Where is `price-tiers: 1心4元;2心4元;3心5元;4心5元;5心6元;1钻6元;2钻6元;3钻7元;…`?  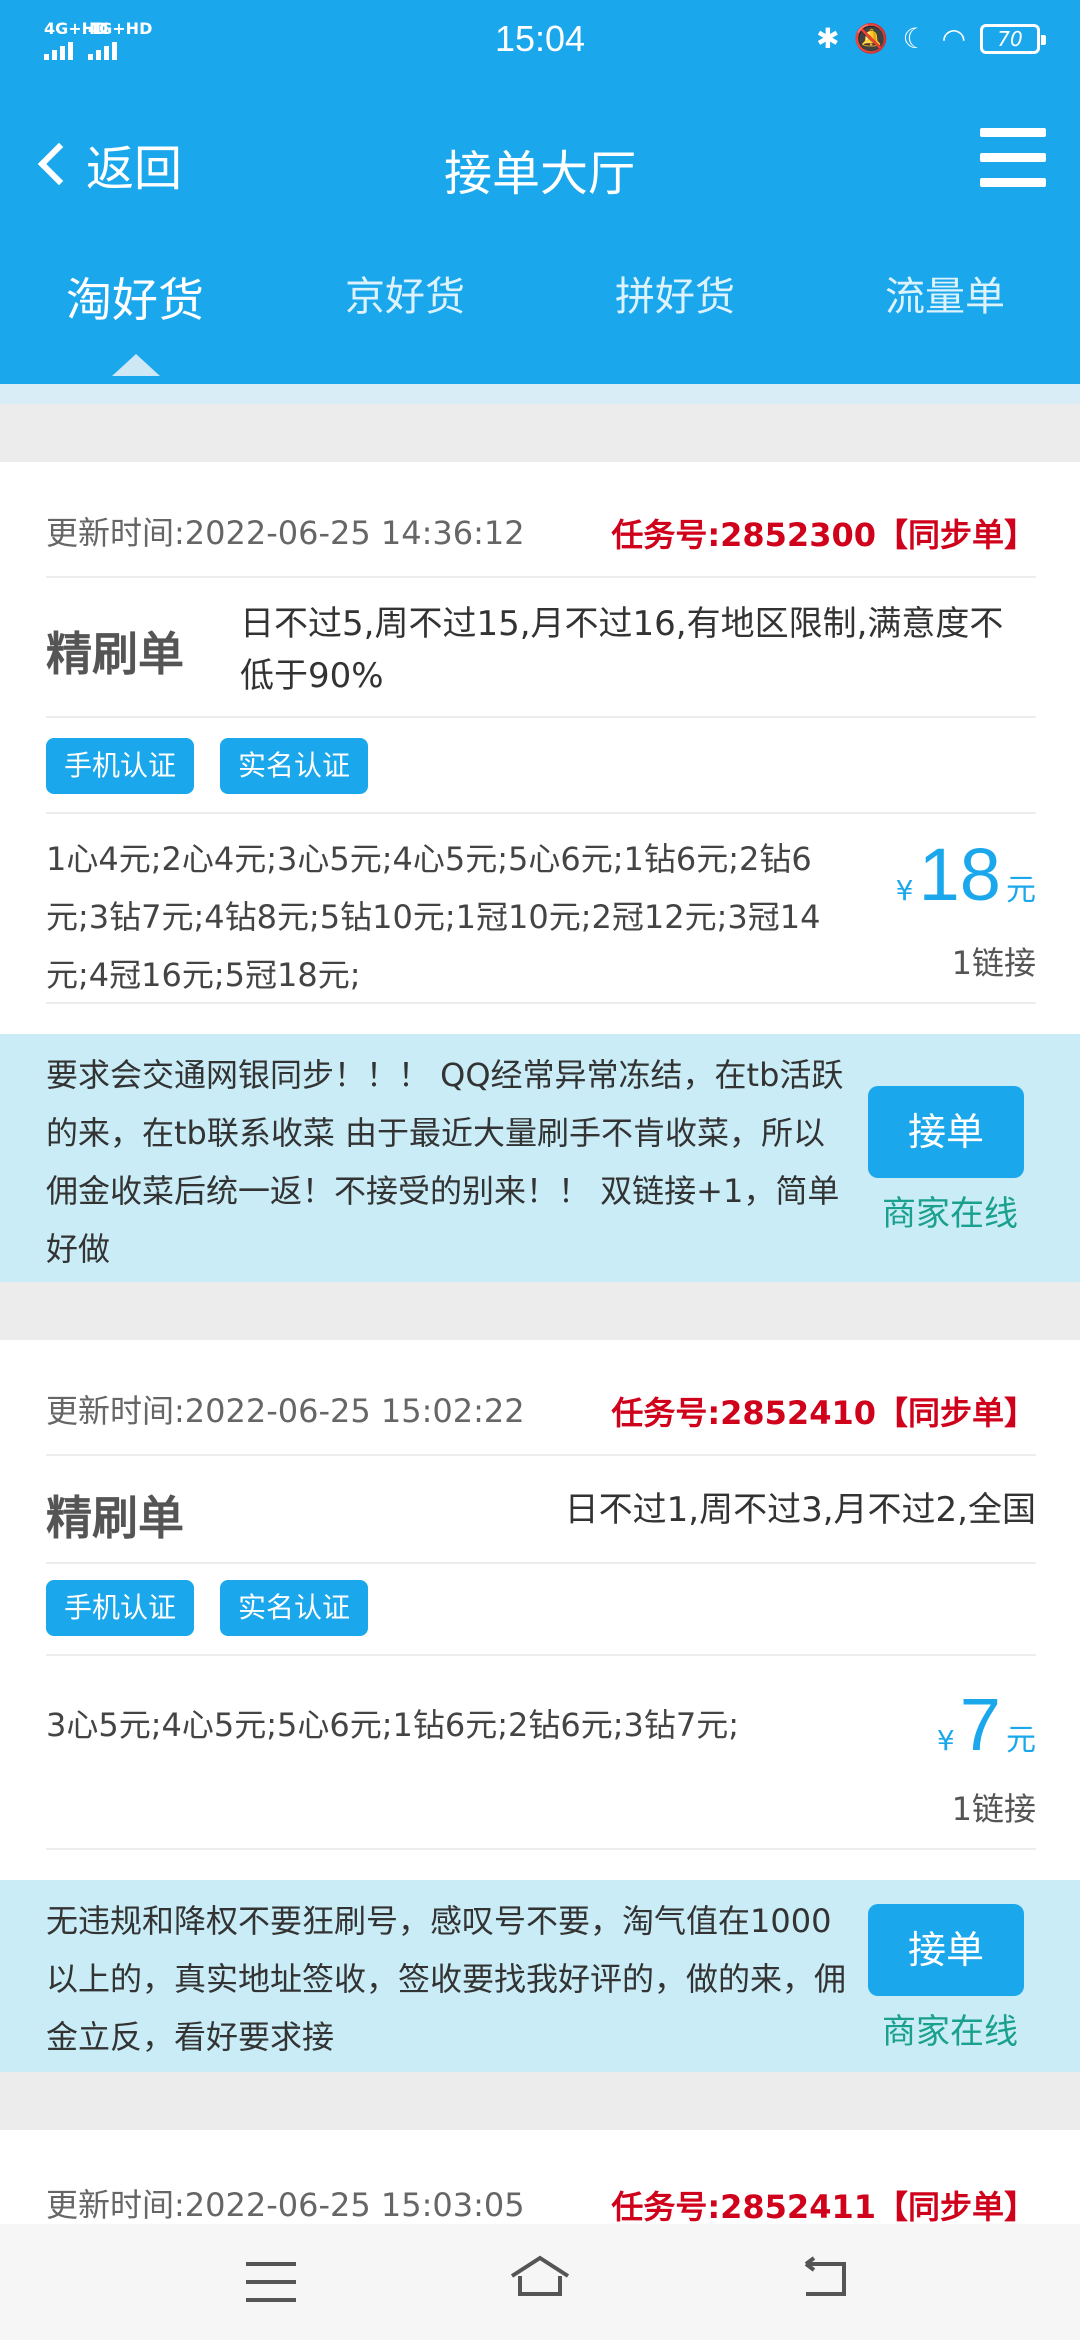 price-tiers: 1心4元;2心4元;3心5元;4心5元;5心6元;1钻6元;2钻6元;3钻7元;… is located at coordinates (433, 917).